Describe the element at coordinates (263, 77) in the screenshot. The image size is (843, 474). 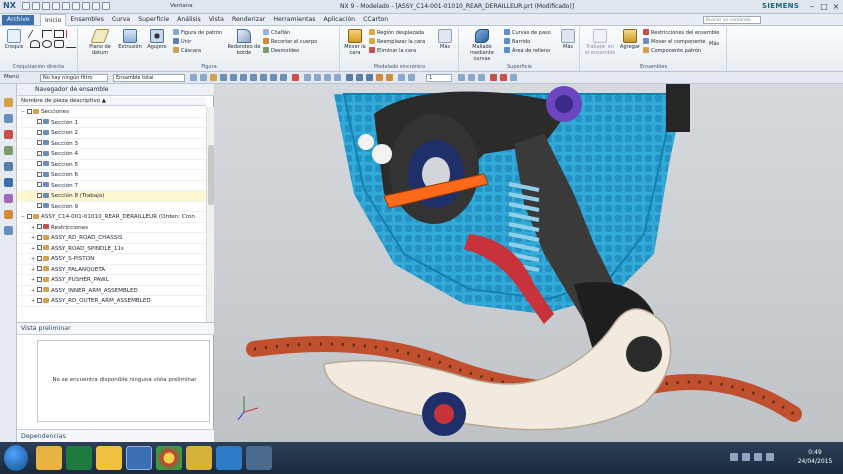
I see `arc-center-icon` at that location.